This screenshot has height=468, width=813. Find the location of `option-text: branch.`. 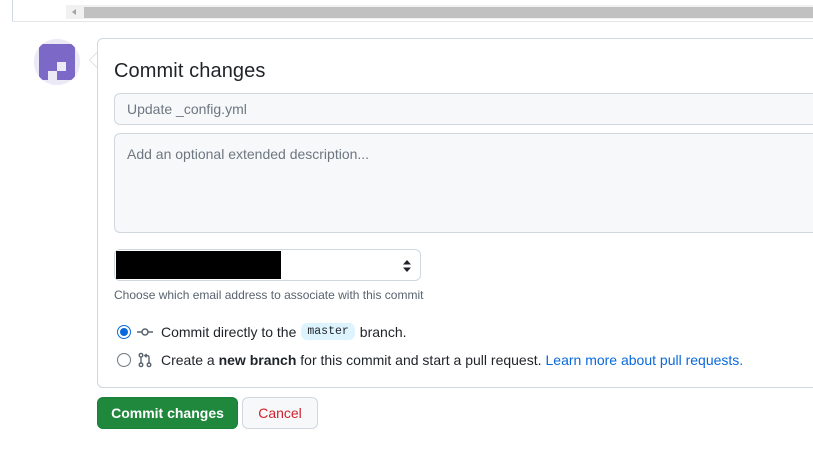

option-text: branch. is located at coordinates (383, 331).